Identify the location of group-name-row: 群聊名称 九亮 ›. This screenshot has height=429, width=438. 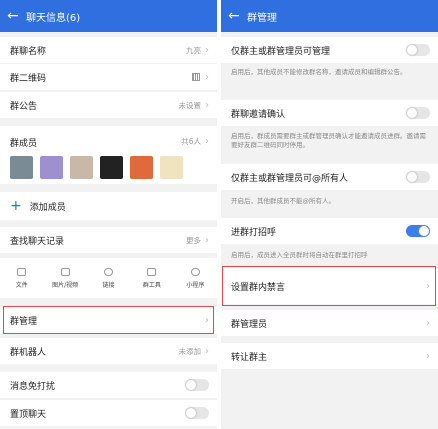
(108, 50).